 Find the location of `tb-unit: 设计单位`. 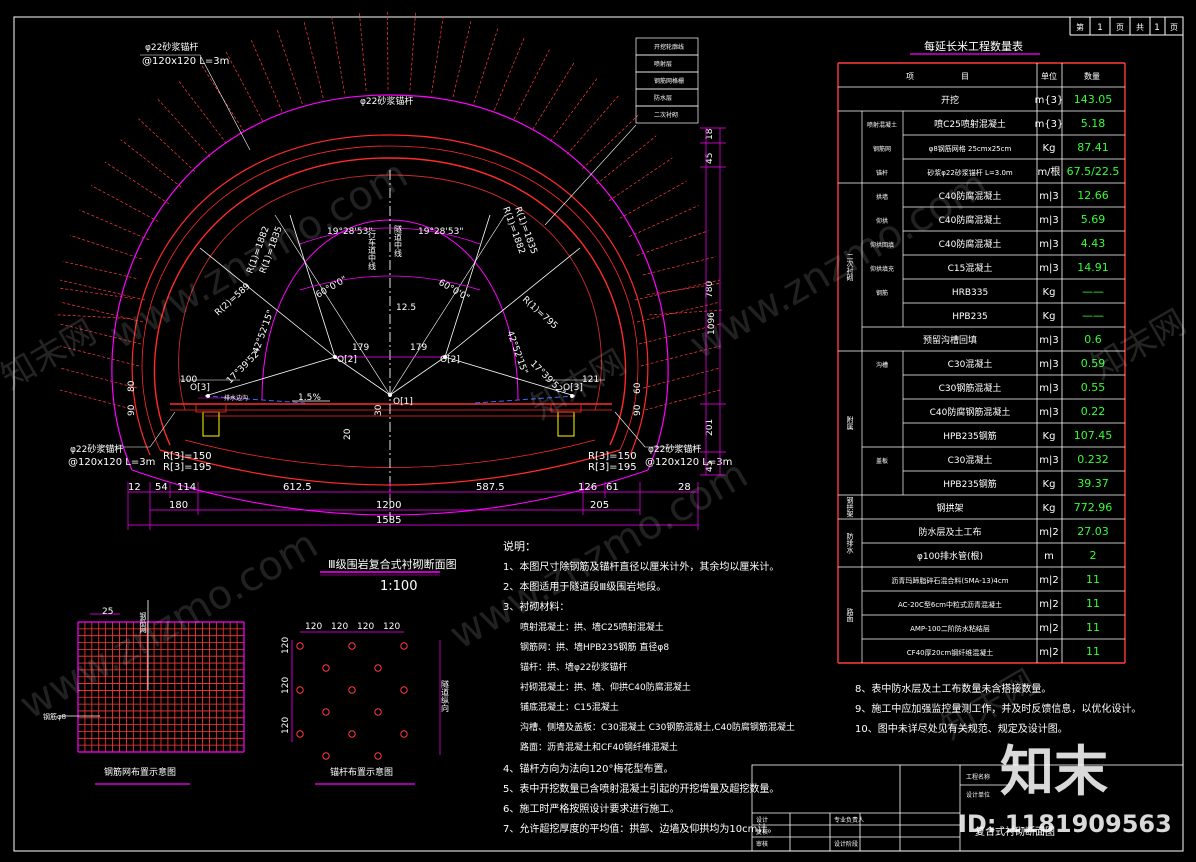

tb-unit: 设计单位 is located at coordinates (978, 795).